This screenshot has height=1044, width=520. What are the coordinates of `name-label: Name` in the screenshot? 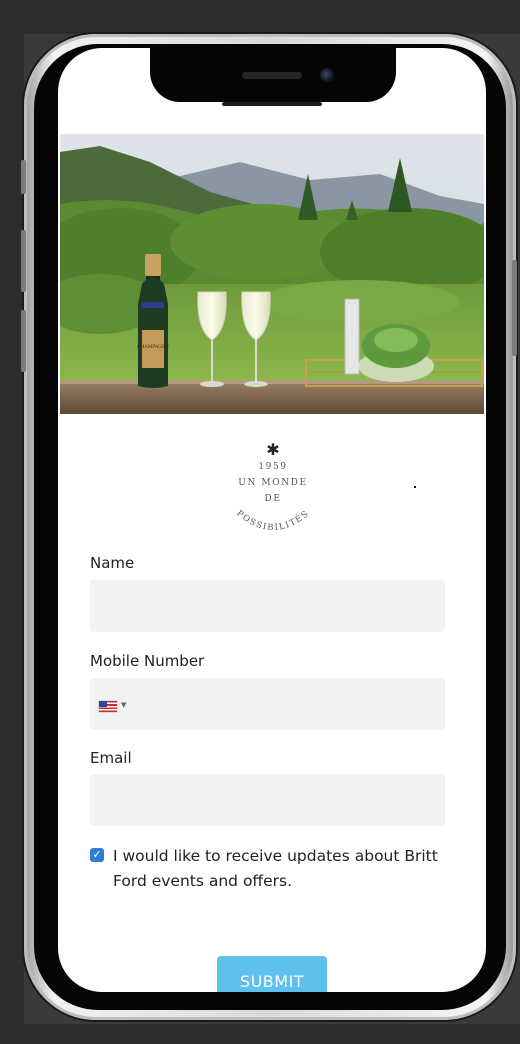 It's located at (112, 563).